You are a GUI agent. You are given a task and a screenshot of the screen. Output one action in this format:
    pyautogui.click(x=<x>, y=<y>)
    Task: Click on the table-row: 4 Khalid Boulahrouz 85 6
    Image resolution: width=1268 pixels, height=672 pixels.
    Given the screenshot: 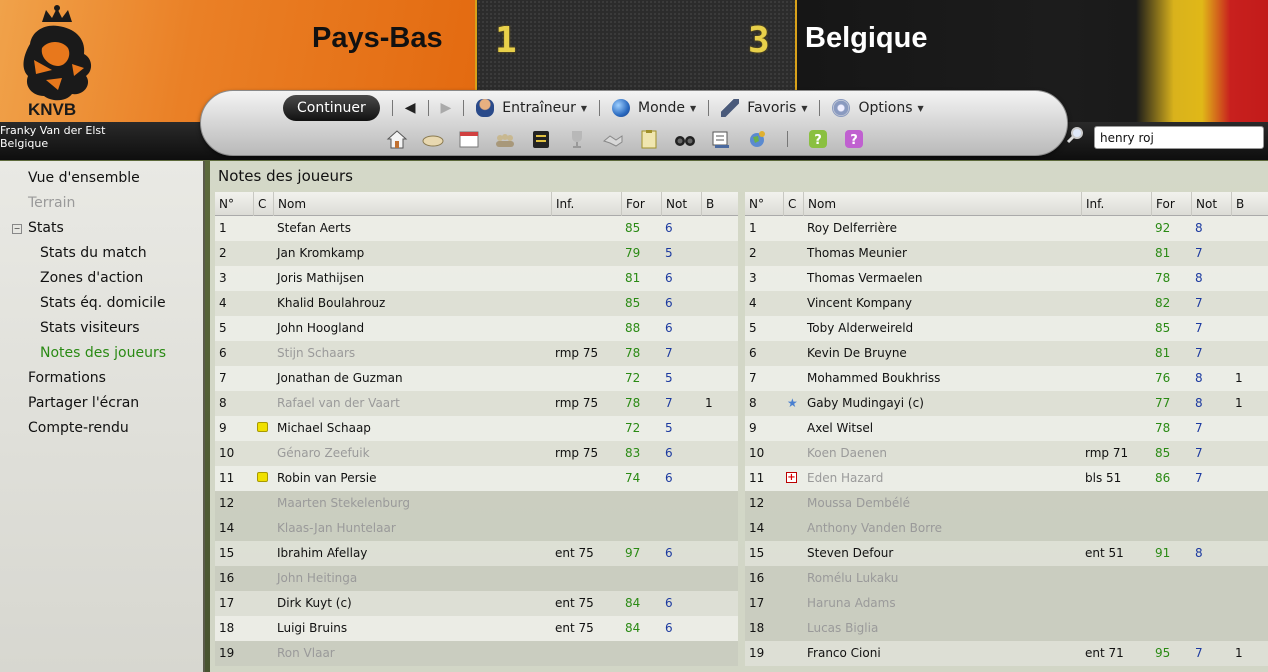 What is the action you would take?
    pyautogui.click(x=476, y=303)
    